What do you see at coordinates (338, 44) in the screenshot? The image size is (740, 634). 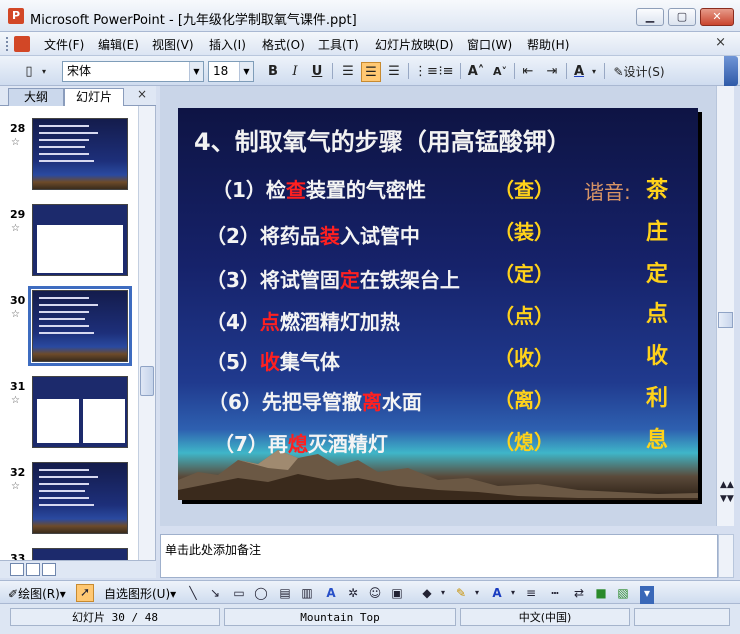 I see `menu-tools: 工具(T)` at bounding box center [338, 44].